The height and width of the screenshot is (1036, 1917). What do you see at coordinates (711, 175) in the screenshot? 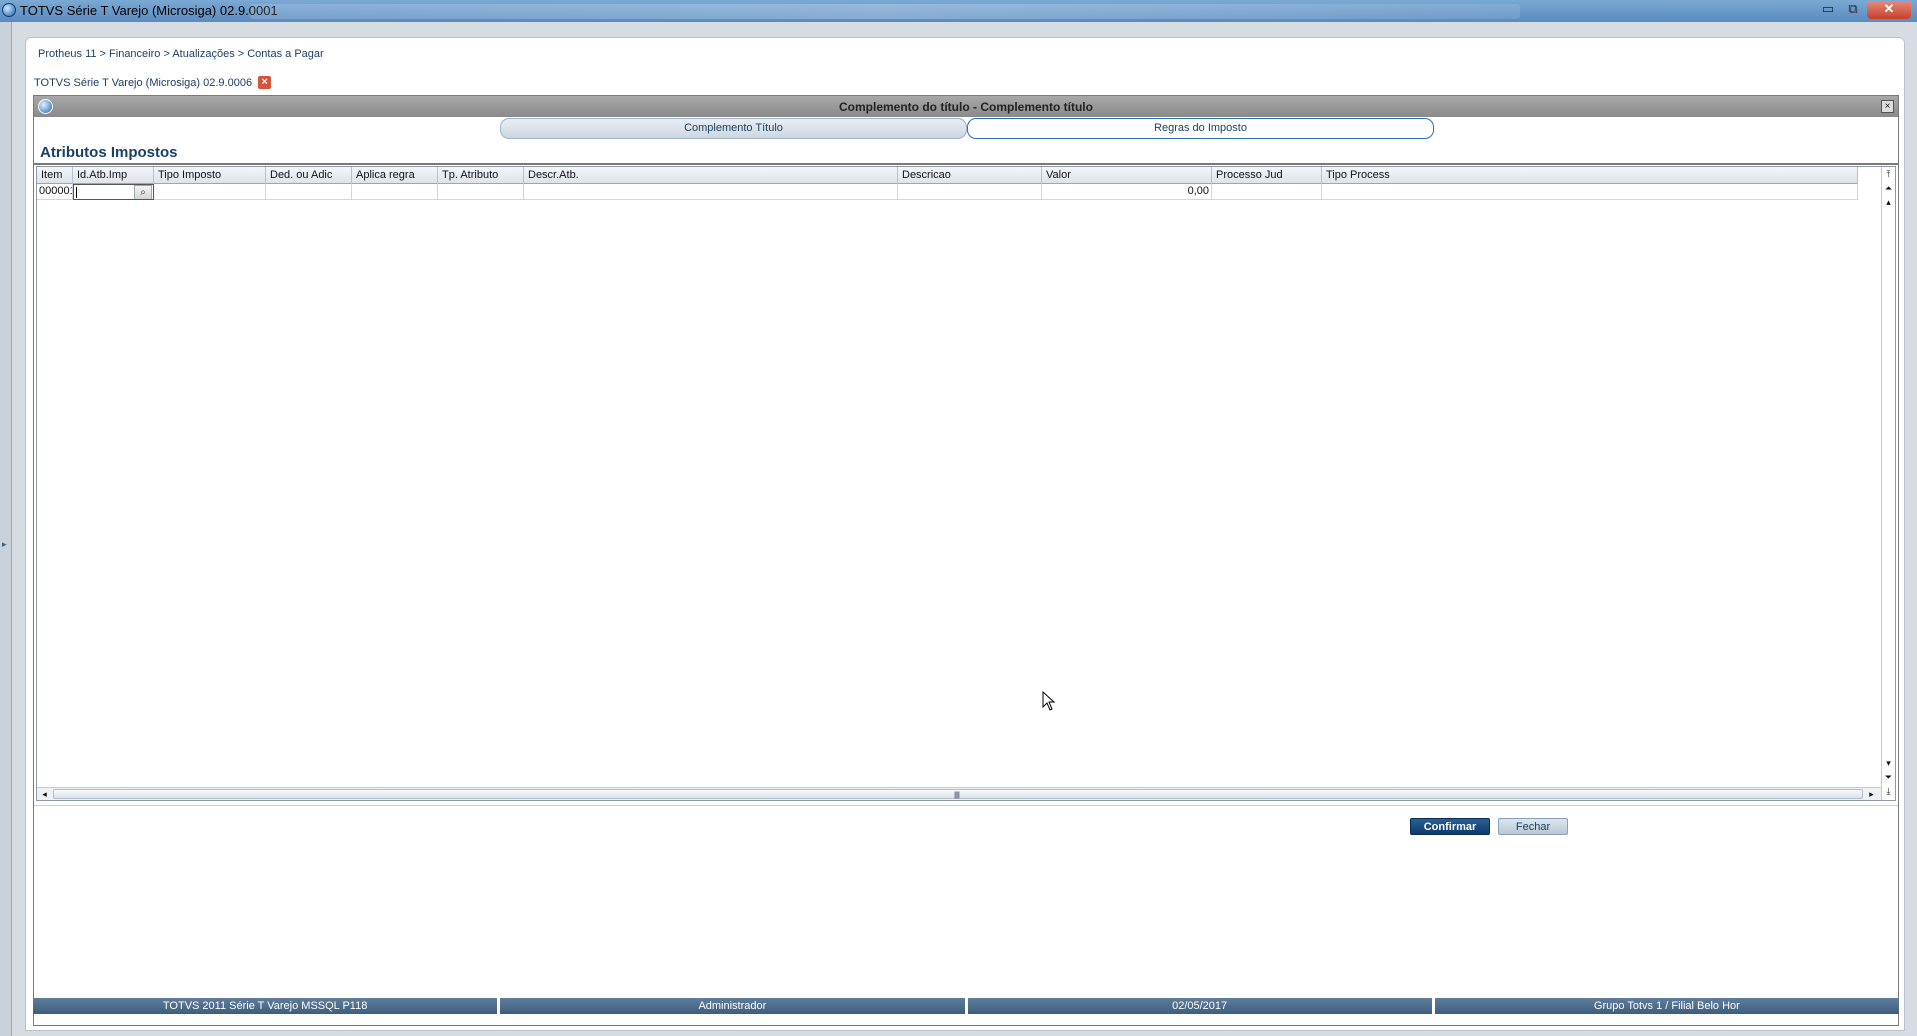
I see `column-header-descr-atb: Descr.Atb.` at bounding box center [711, 175].